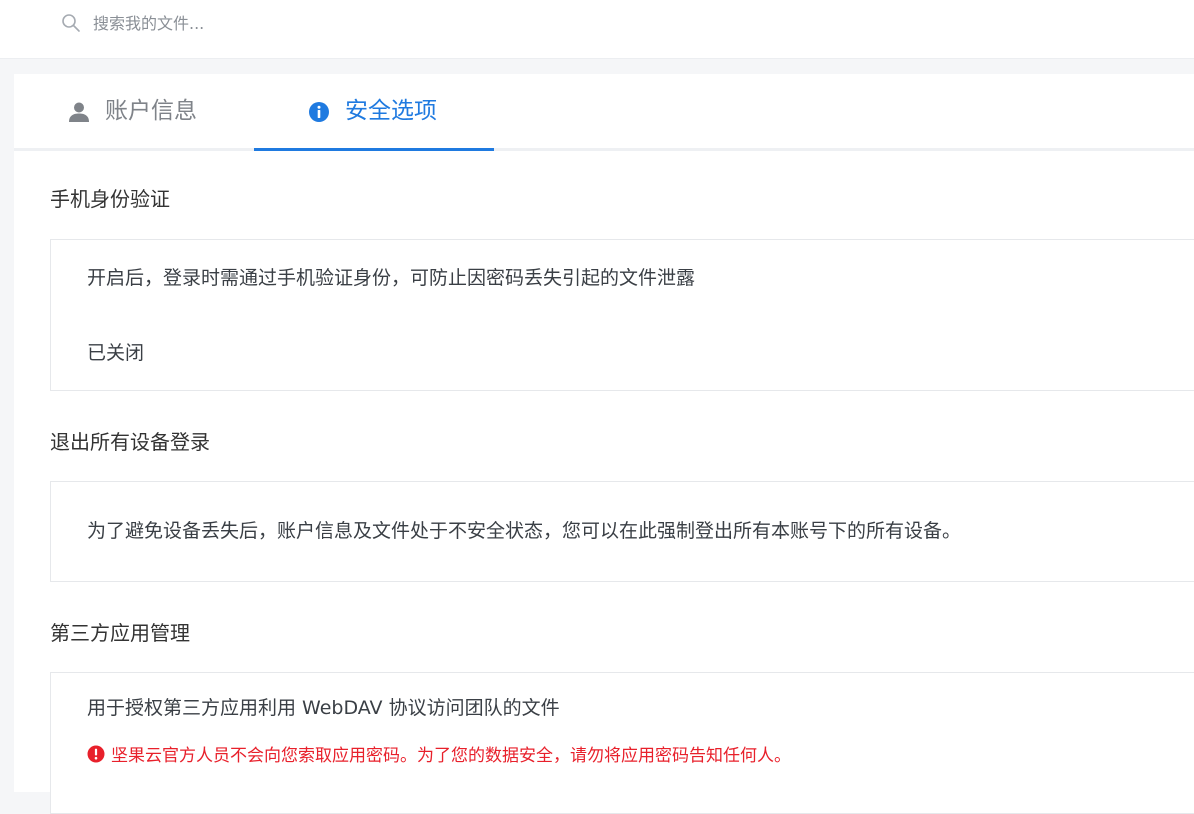  What do you see at coordinates (79, 112) in the screenshot?
I see `user-icon` at bounding box center [79, 112].